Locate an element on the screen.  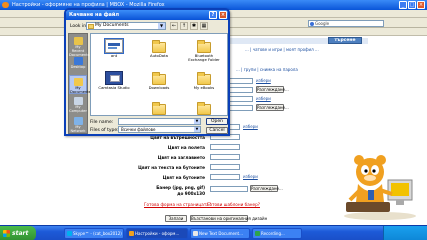
nav-links: ... | групи | снимка на парола is located at coordinates (267, 69).